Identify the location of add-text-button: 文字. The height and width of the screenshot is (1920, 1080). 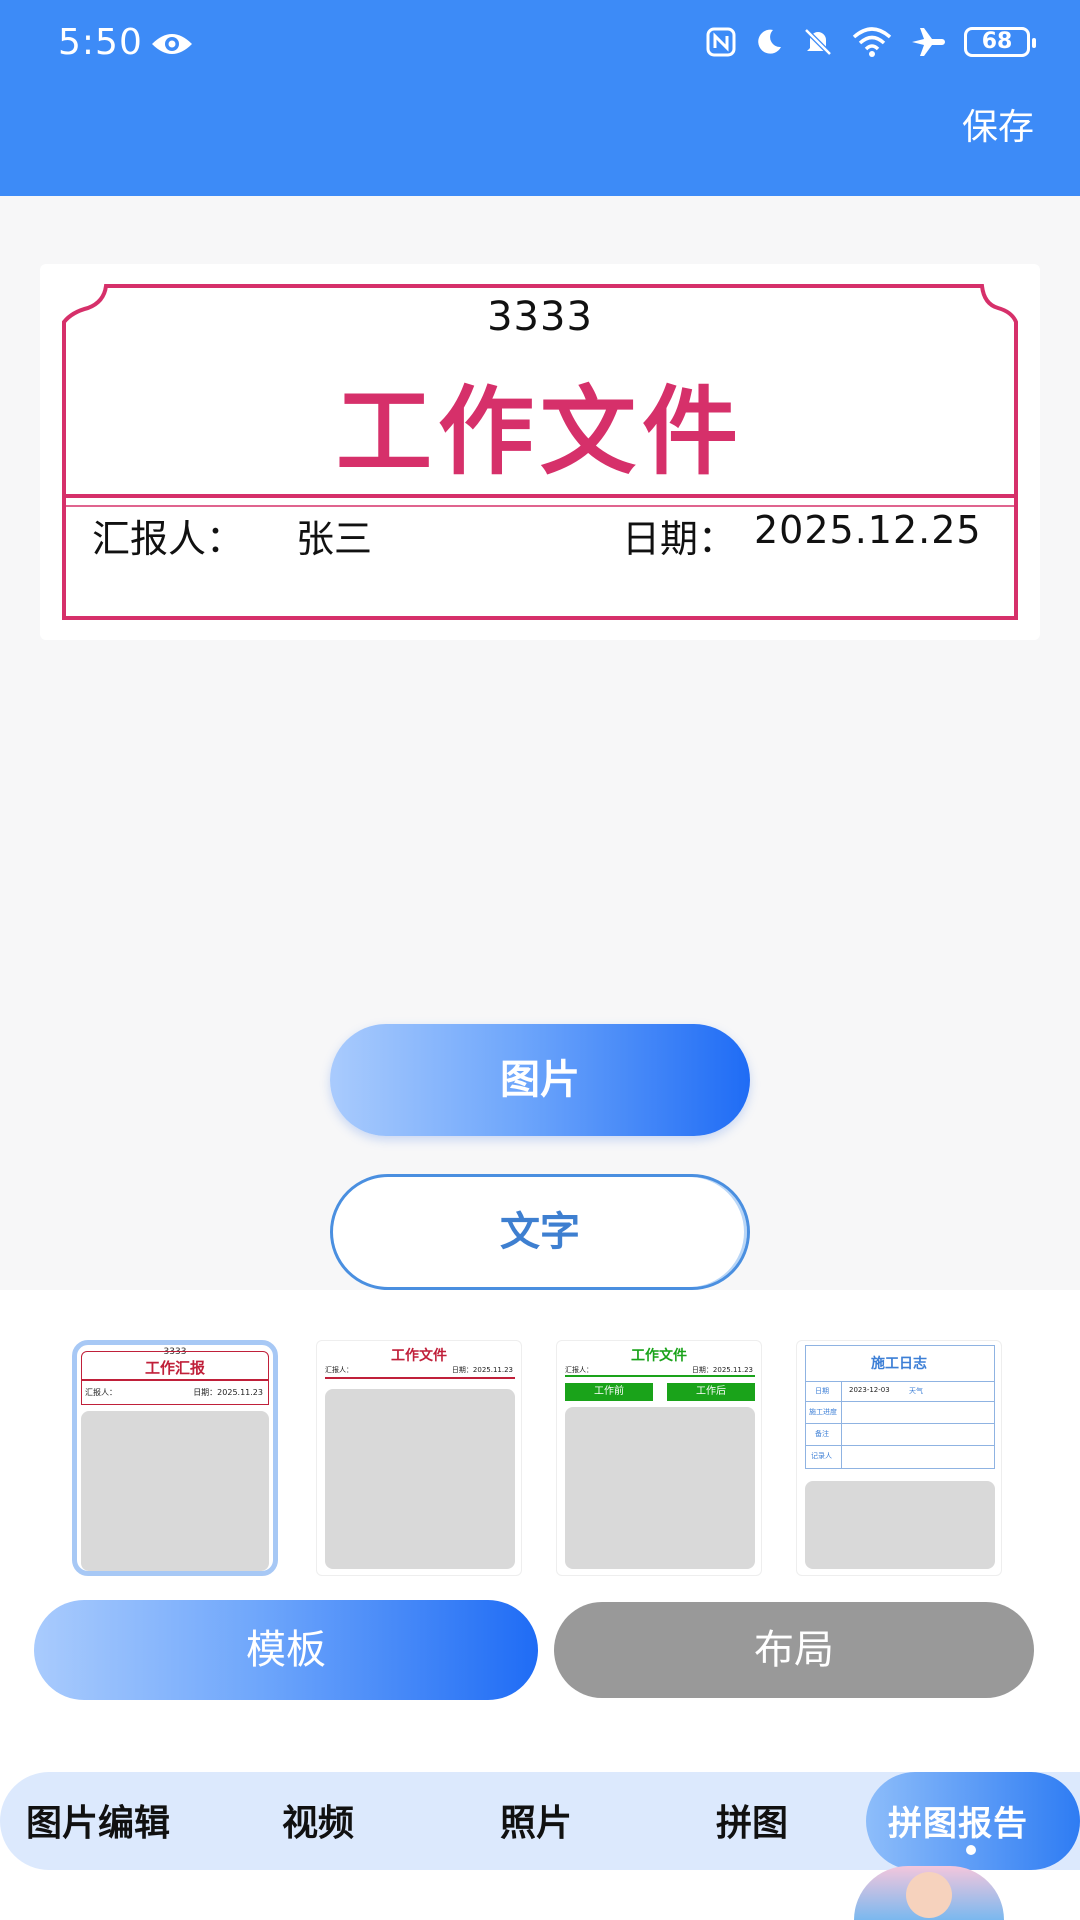
(540, 1232).